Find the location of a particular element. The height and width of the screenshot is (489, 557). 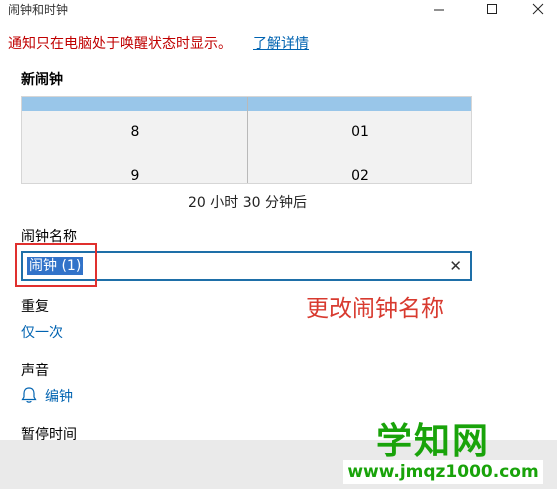

bell-icon is located at coordinates (29, 395).